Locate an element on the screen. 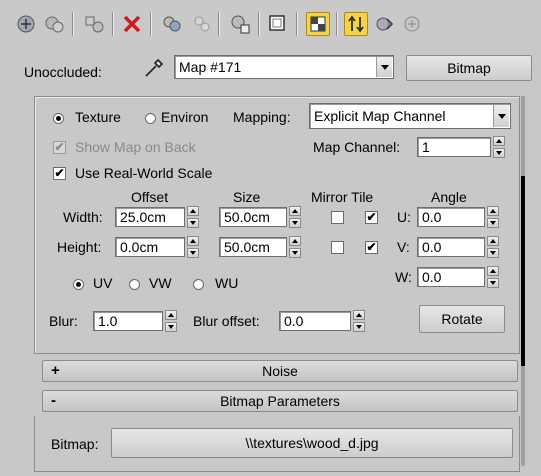 The image size is (541, 476). u-angle-spinner is located at coordinates (493, 217).